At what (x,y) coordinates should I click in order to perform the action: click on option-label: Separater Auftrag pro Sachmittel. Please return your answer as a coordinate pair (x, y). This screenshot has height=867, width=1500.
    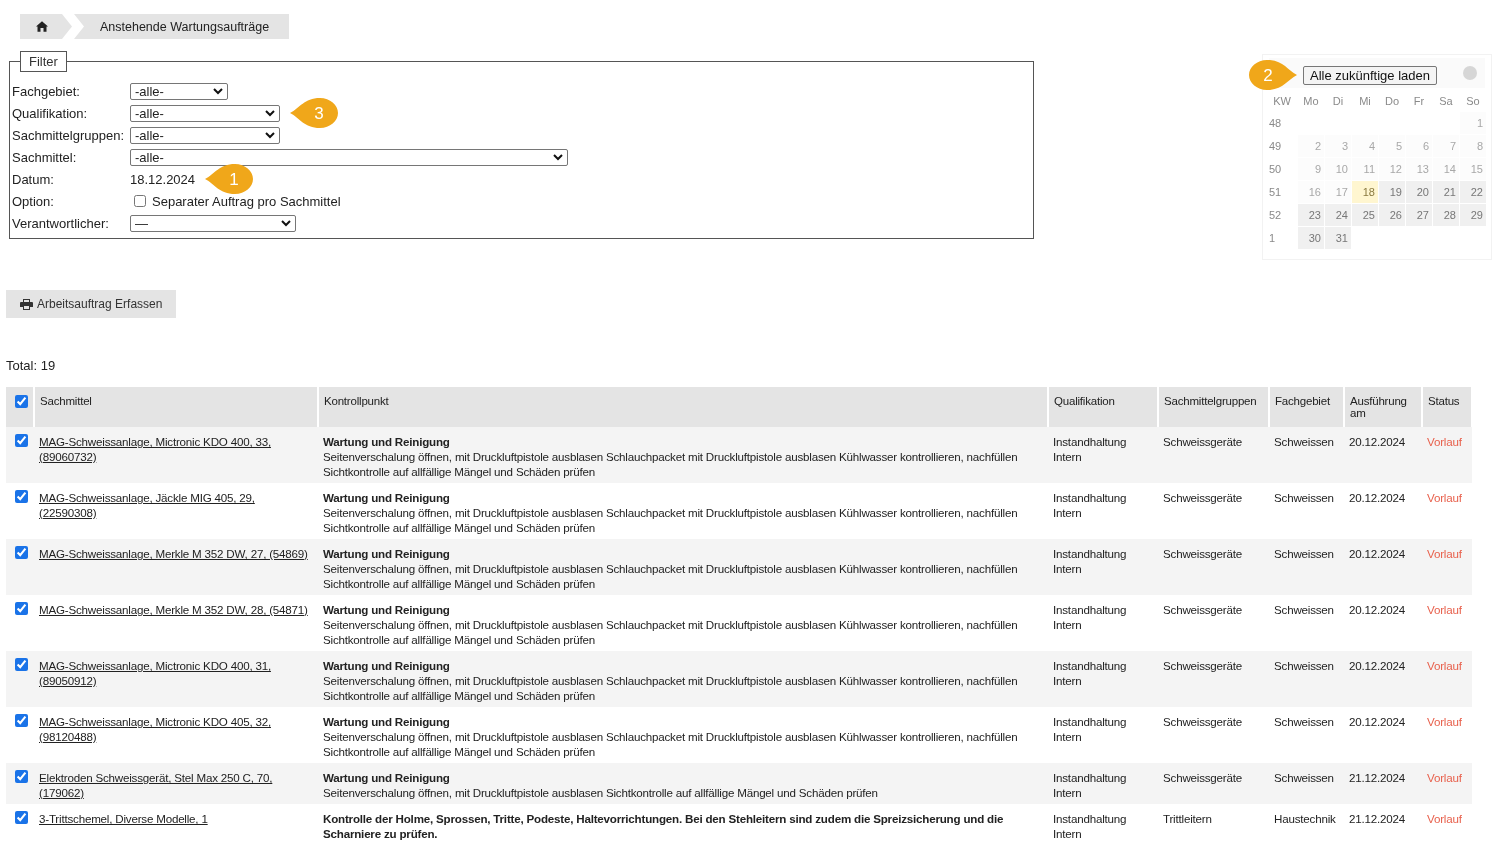
    Looking at the image, I should click on (246, 201).